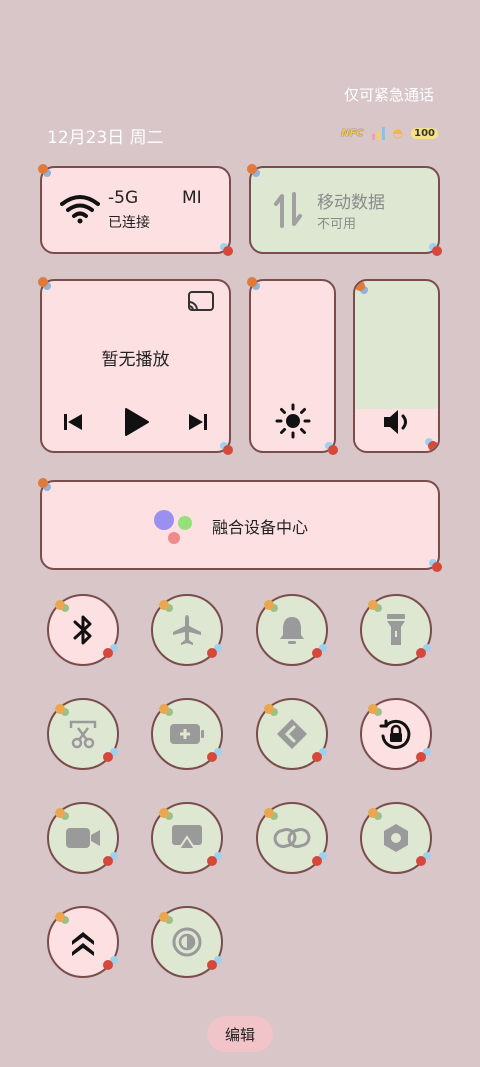 This screenshot has width=480, height=1067. I want to click on data-transfer-icon, so click(288, 210).